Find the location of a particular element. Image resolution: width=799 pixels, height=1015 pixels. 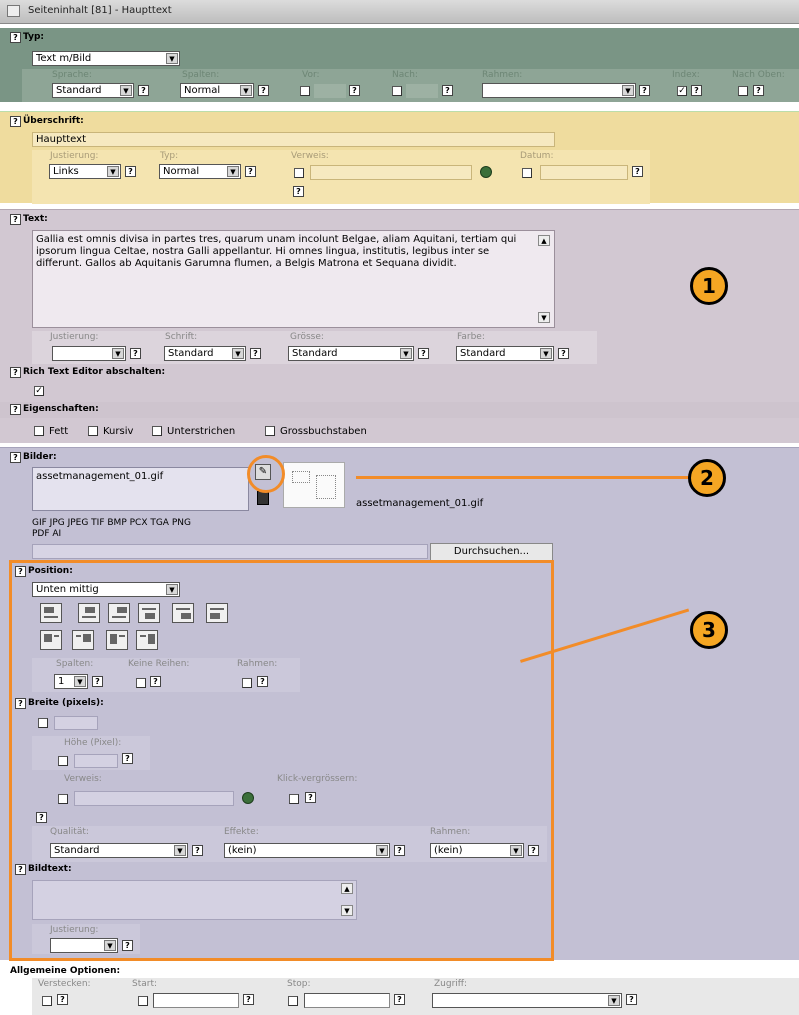

unterstrichen-checkbox is located at coordinates (157, 431).